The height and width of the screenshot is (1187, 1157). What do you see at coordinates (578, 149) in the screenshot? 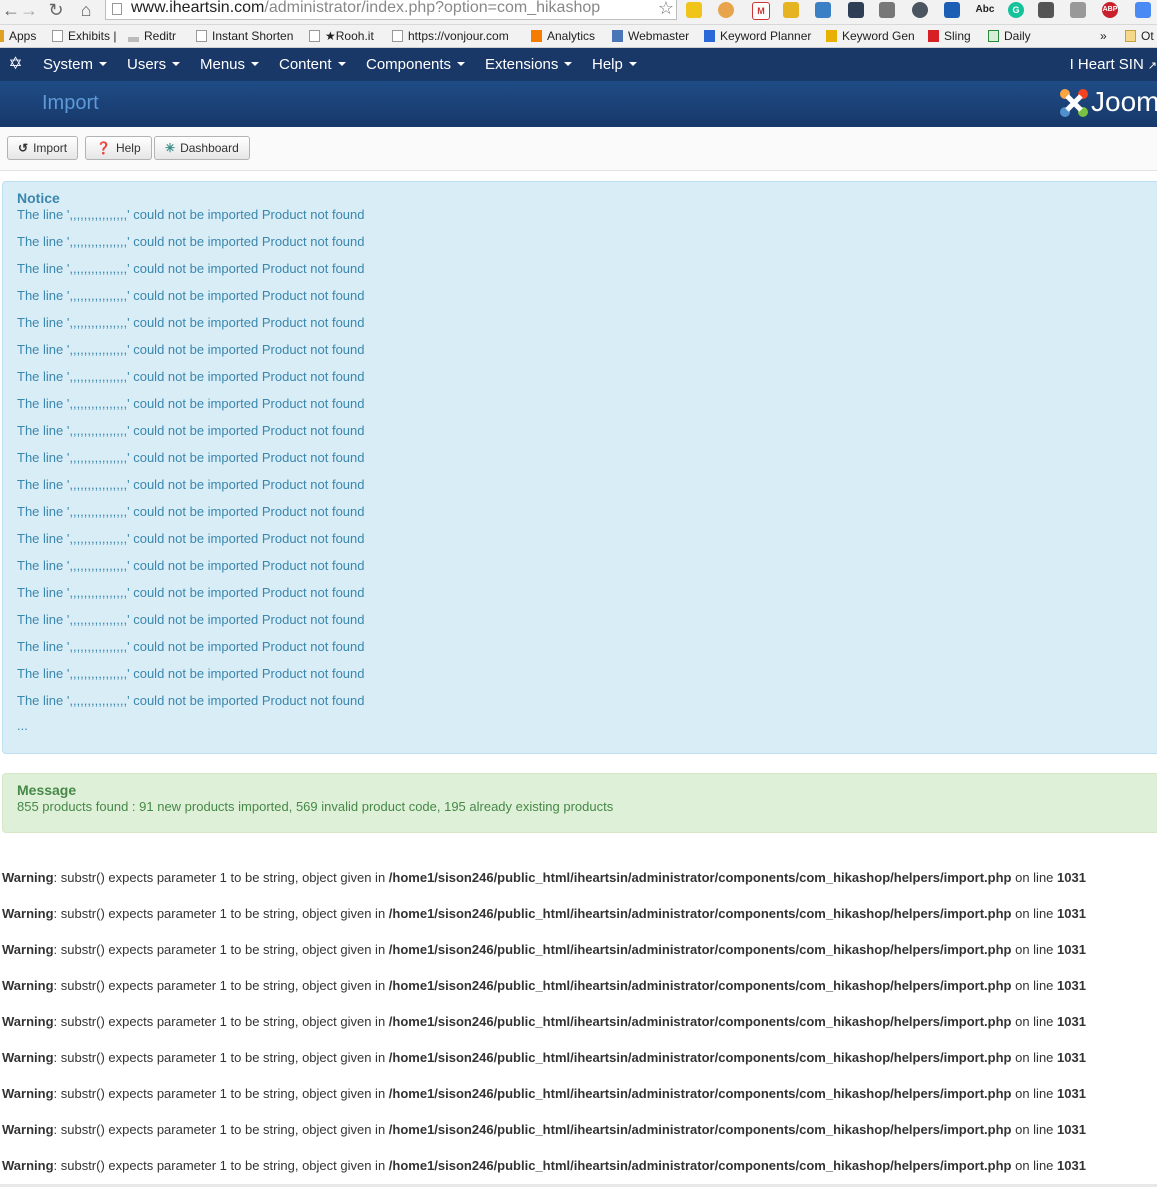
I see `toolbar: ↺ Import ❓ Help ✳ Dashboard` at bounding box center [578, 149].